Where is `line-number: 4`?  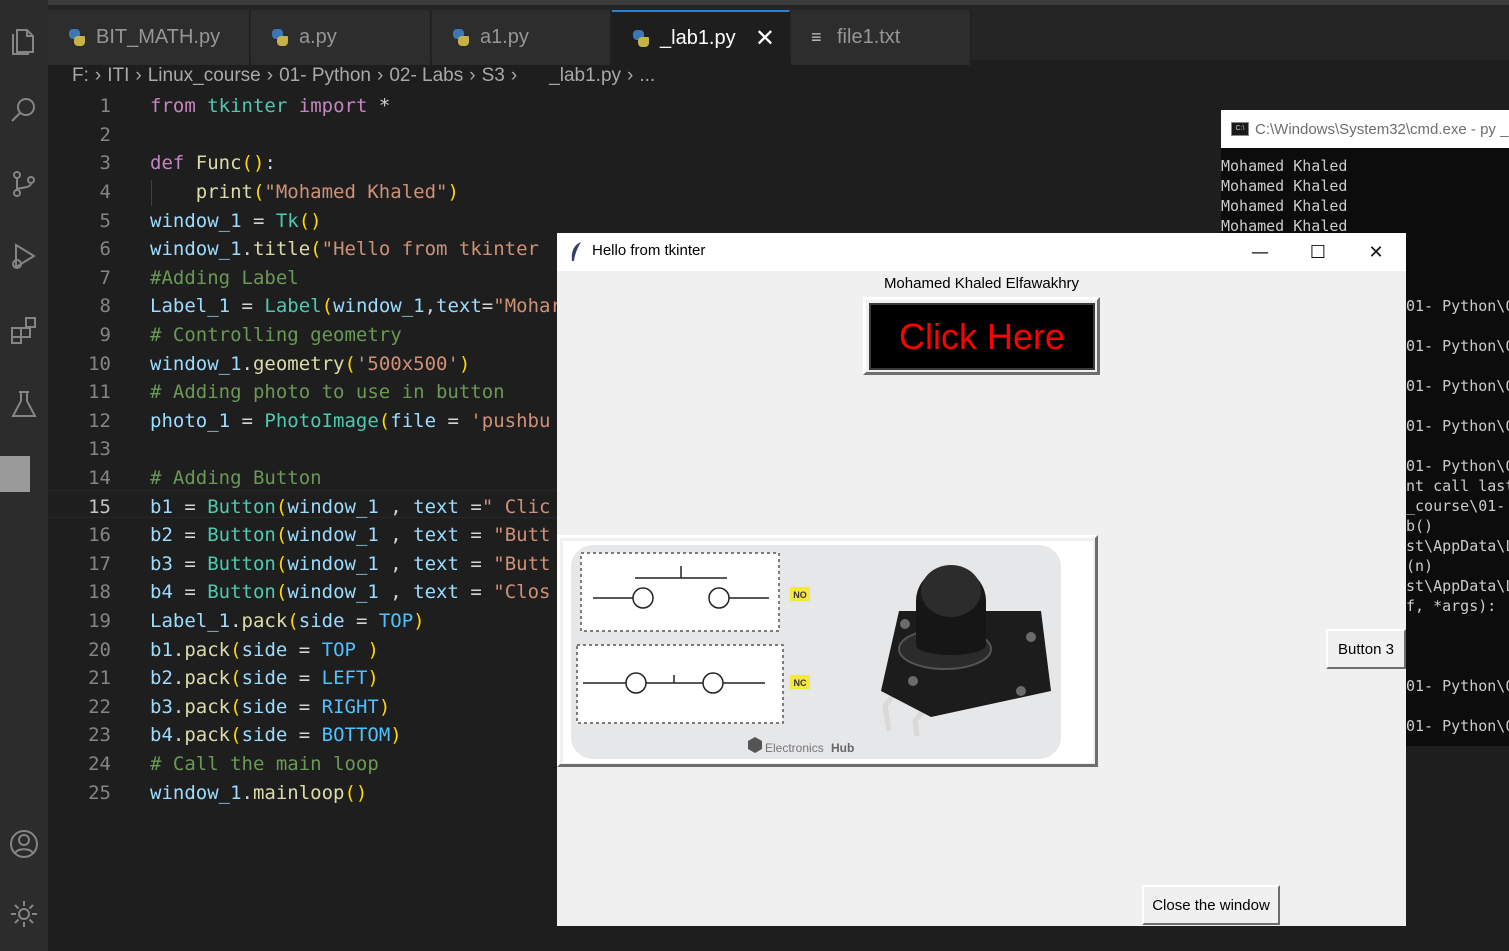
line-number: 4 is located at coordinates (105, 192).